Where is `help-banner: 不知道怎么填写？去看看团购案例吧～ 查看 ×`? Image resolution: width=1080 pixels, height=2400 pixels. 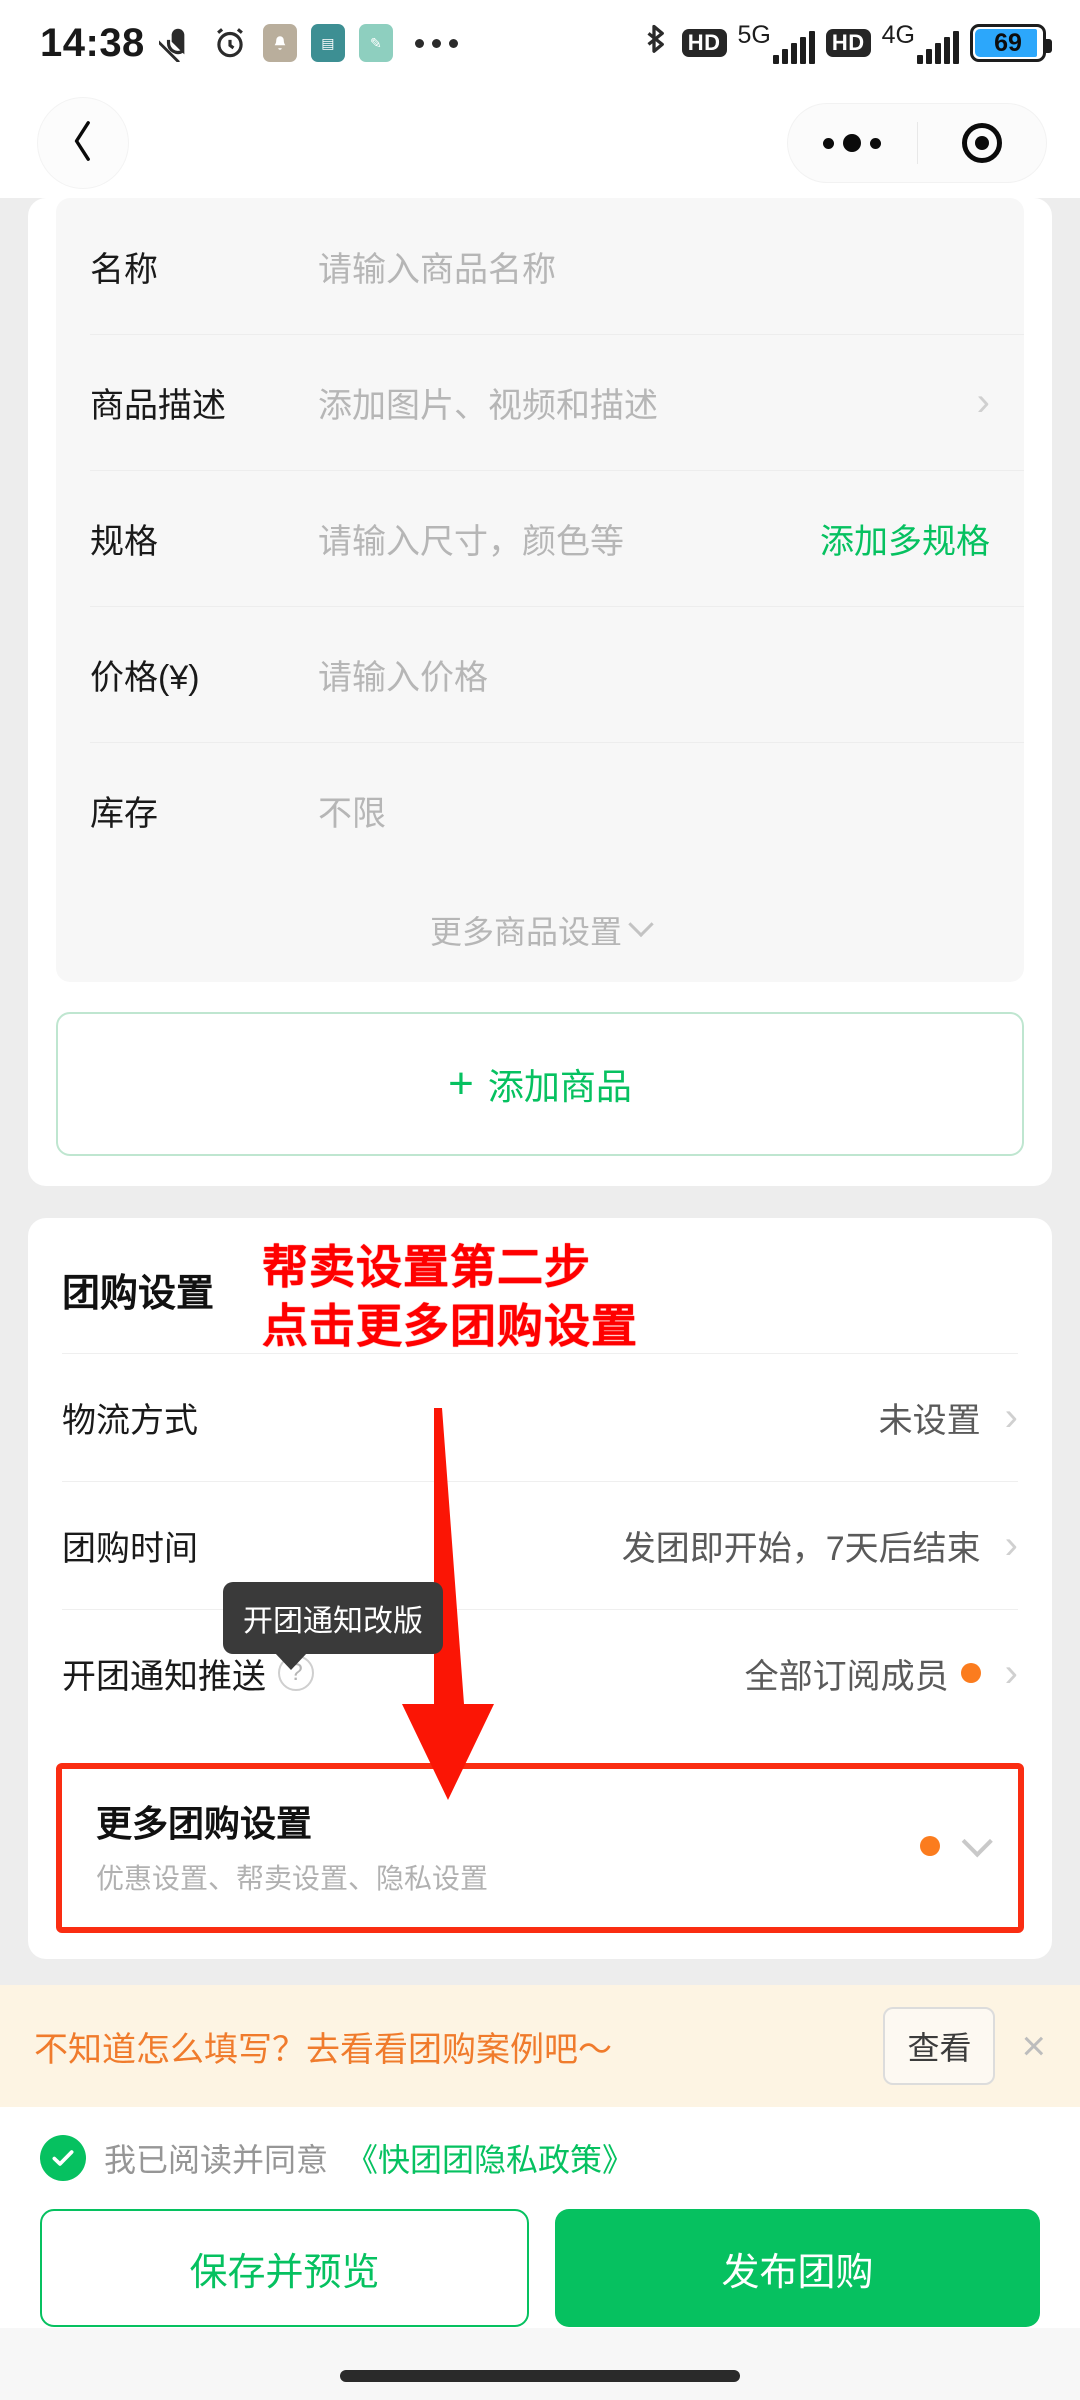 help-banner: 不知道怎么填写？去看看团购案例吧～ 查看 × is located at coordinates (540, 2046).